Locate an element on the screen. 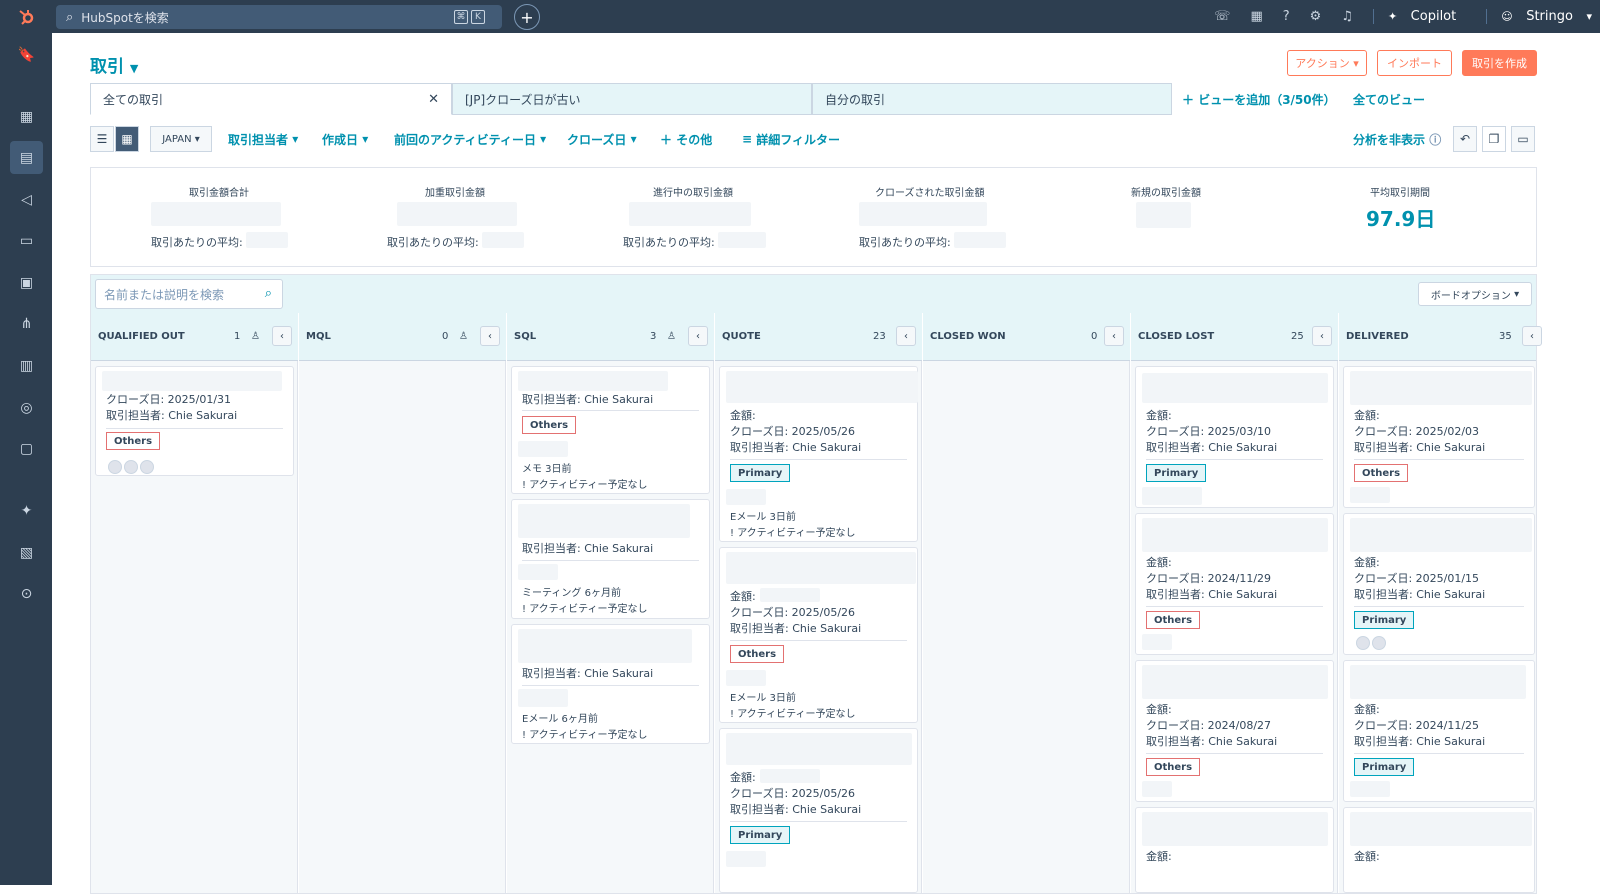 This screenshot has height=894, width=1600. add-view-button: ＋ ビューを追加（3/50件） is located at coordinates (1259, 99).